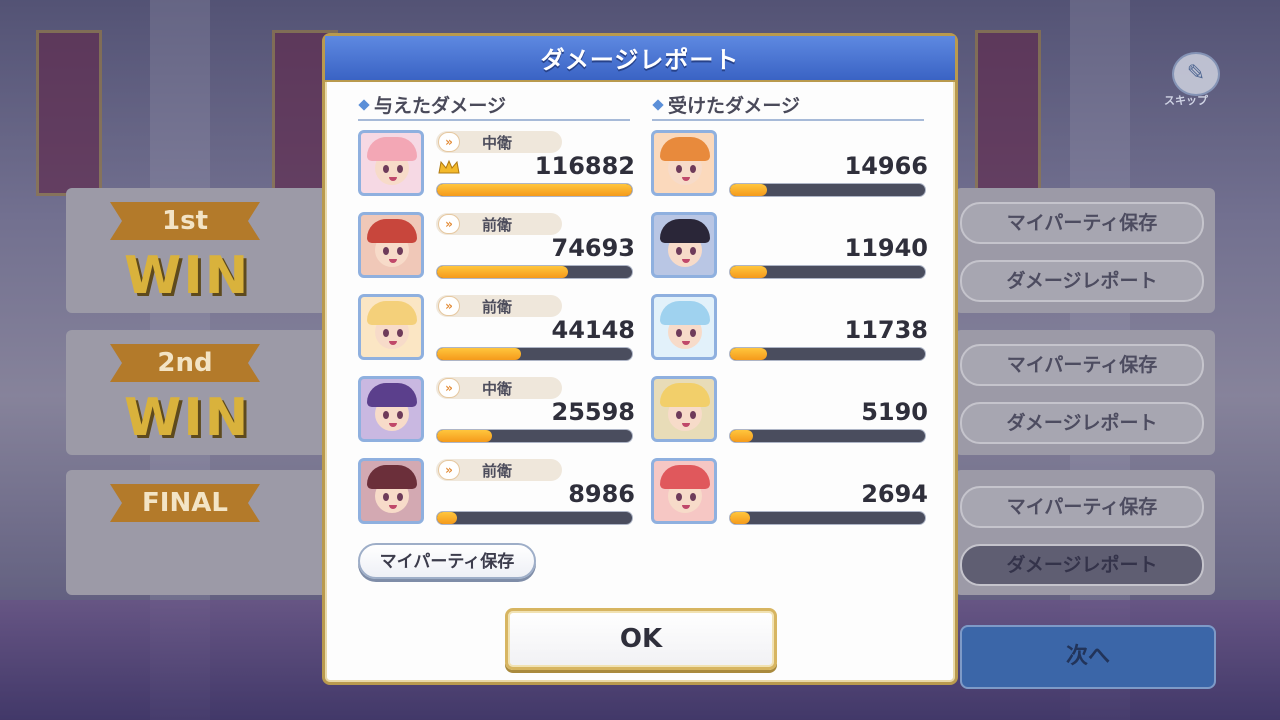  I want to click on round-2-save-party-button: マイパーティ保存, so click(1082, 365).